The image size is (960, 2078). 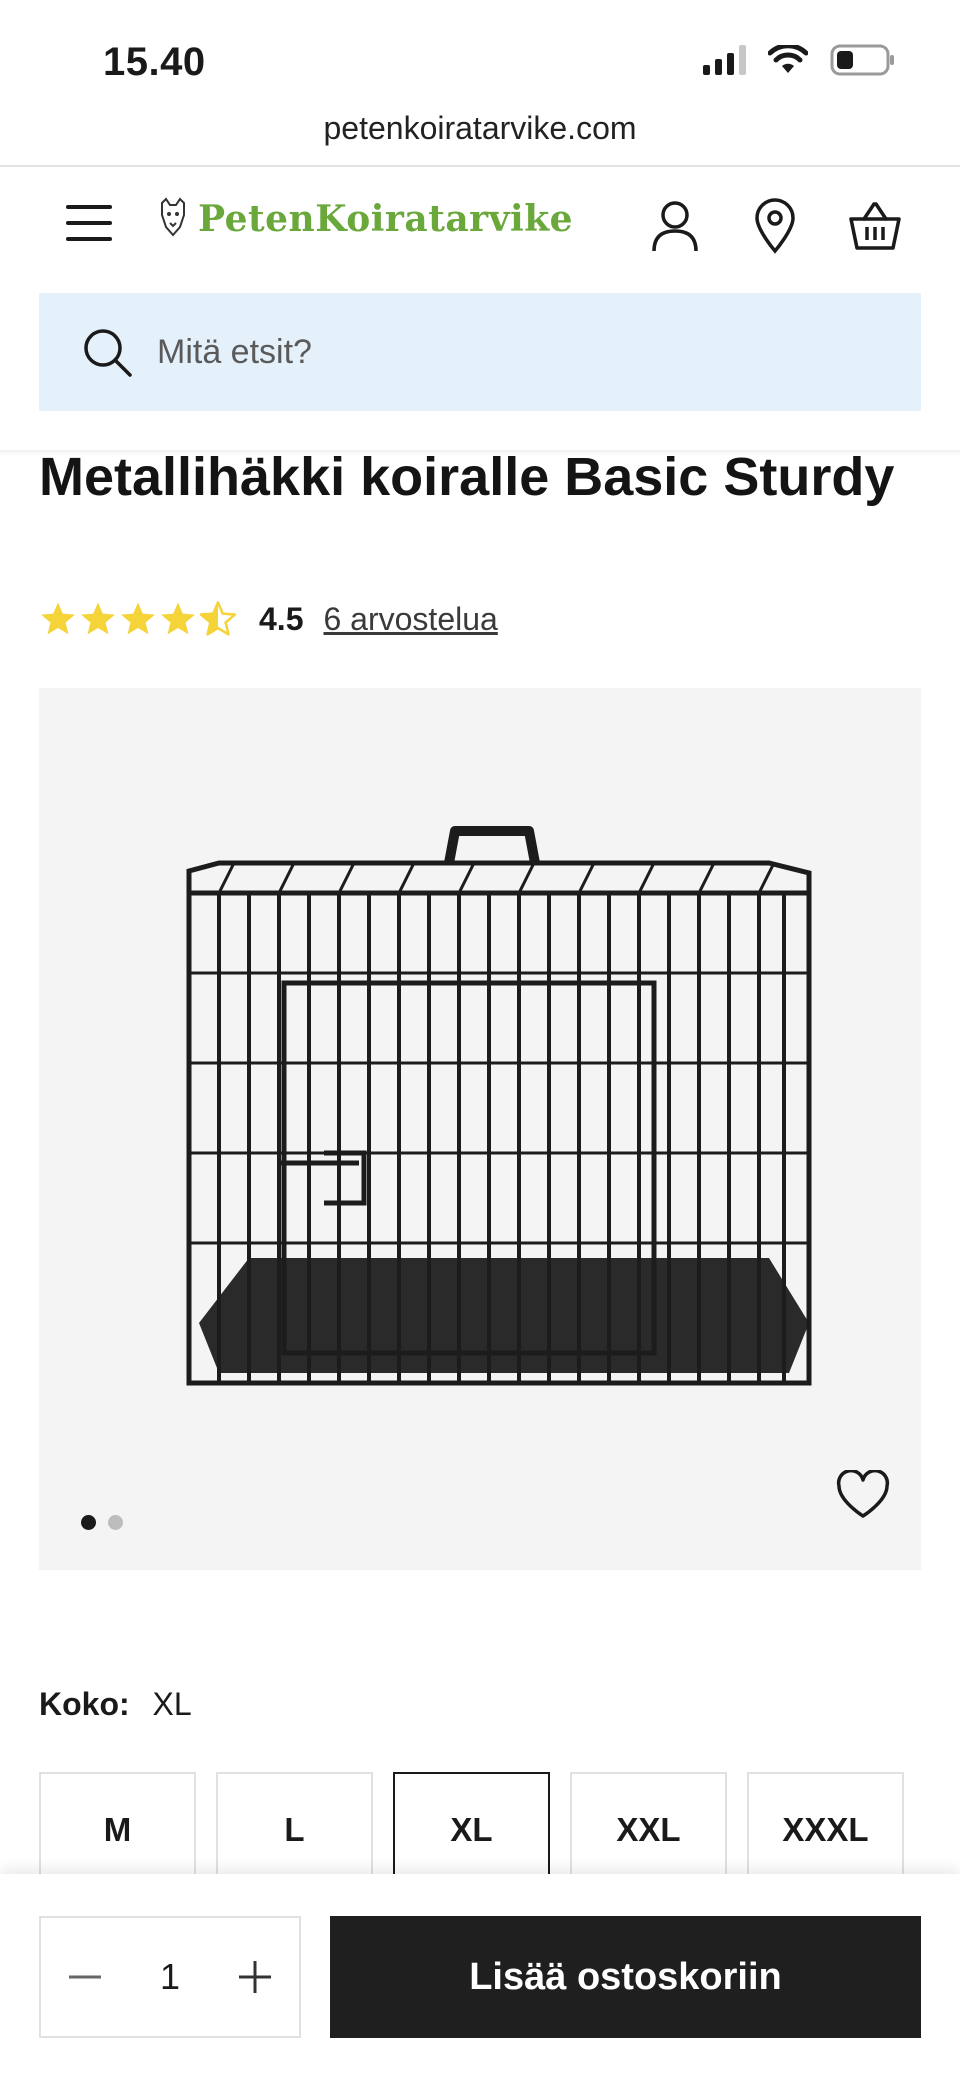 What do you see at coordinates (675, 226) in the screenshot?
I see `account-icon` at bounding box center [675, 226].